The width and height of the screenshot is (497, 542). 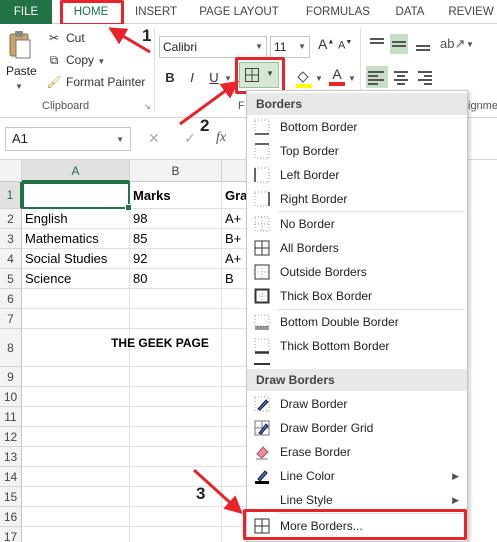 I want to click on row-header: 11, so click(x=11, y=417).